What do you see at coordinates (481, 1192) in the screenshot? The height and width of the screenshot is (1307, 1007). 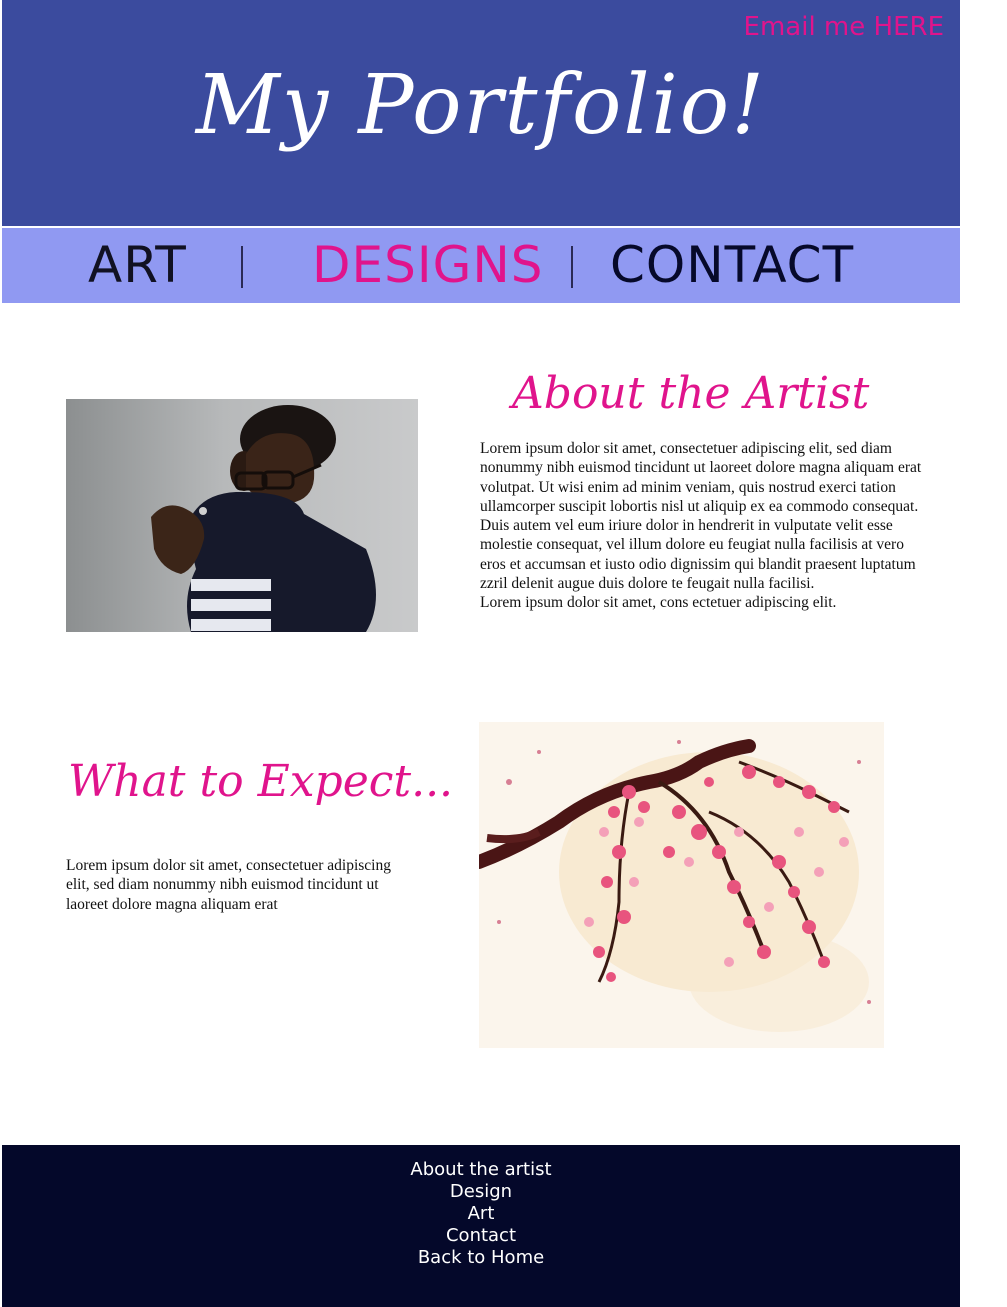 I see `footer-link-design: Design` at bounding box center [481, 1192].